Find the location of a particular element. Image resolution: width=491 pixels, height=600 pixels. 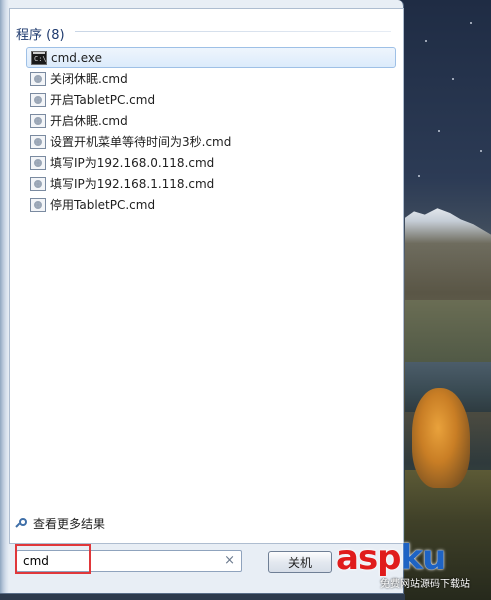

shutdown-button: 关机 is located at coordinates (300, 562).